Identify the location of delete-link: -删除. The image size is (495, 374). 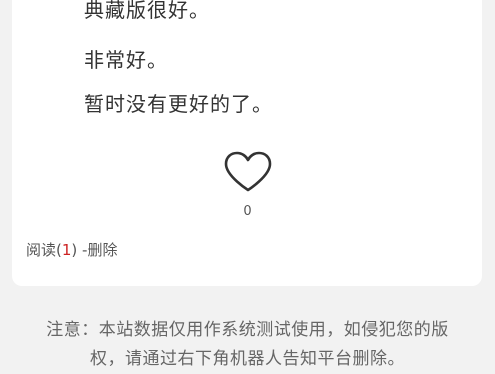
(97, 250).